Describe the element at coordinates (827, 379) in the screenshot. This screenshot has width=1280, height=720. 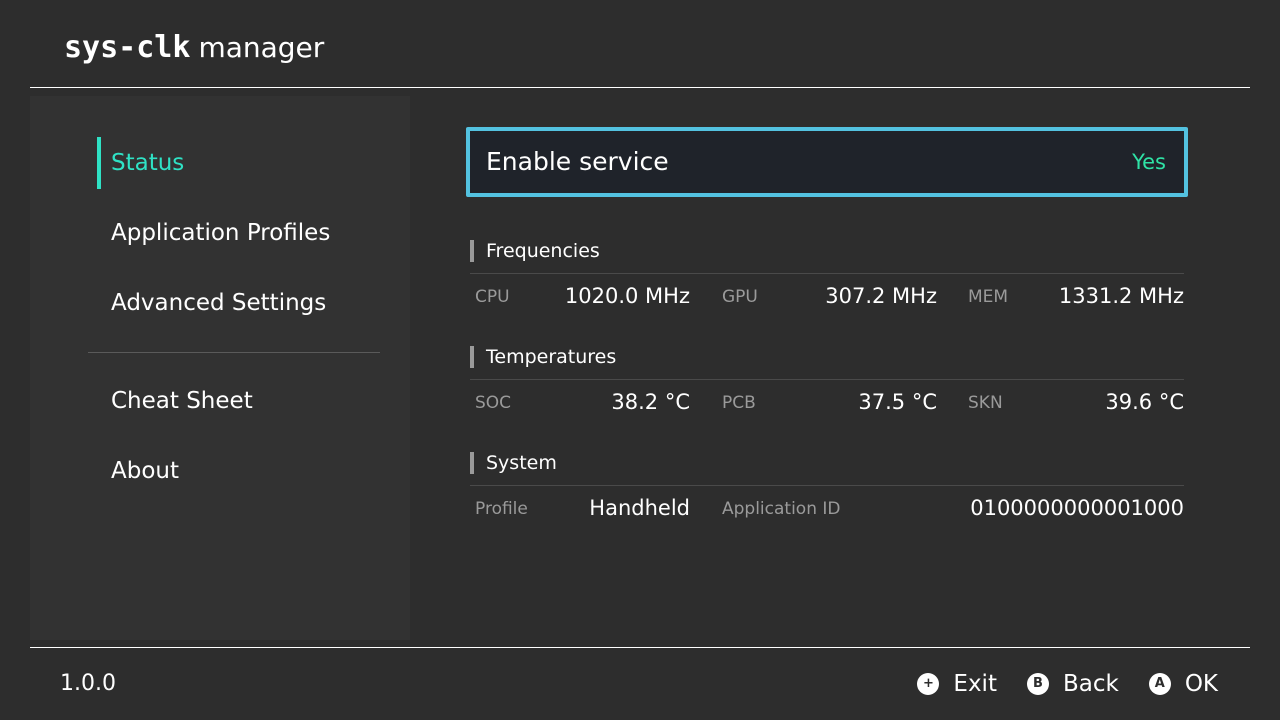
I see `temperatures-divider` at that location.